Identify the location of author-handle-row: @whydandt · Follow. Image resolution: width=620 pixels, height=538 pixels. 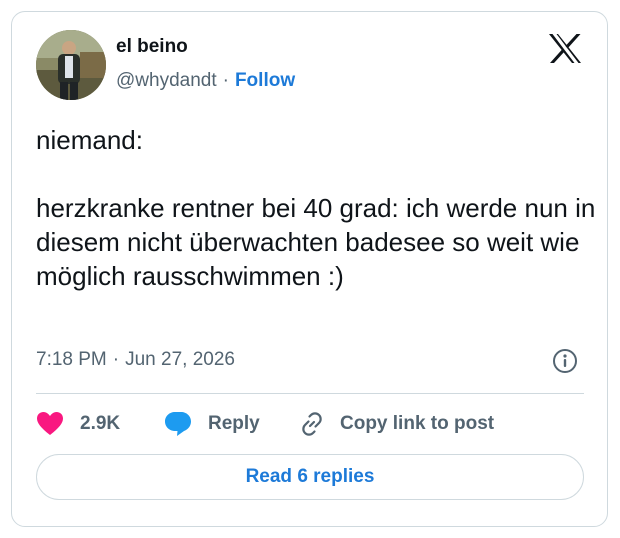
(205, 81).